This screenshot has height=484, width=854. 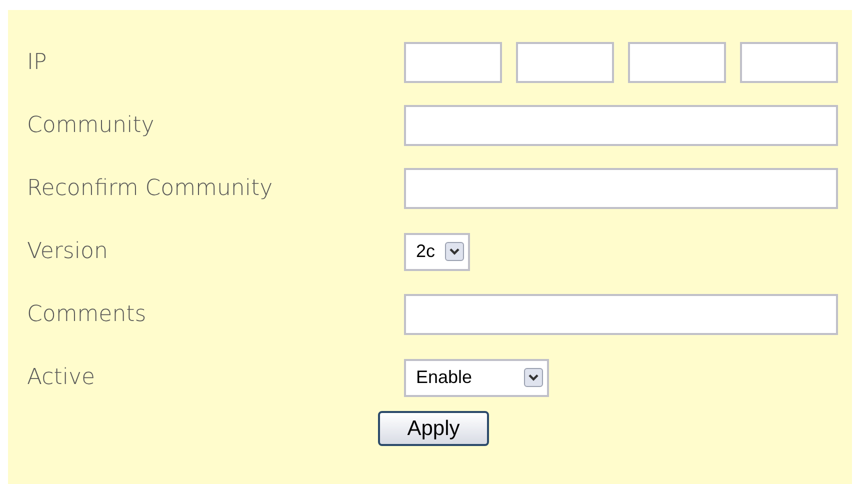 What do you see at coordinates (87, 315) in the screenshot?
I see `field-label: Comments` at bounding box center [87, 315].